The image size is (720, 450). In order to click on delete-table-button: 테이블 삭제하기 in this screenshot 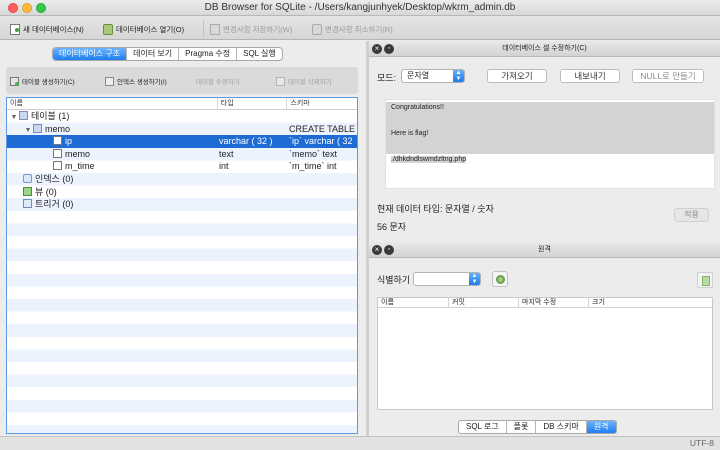, I will do `click(304, 81)`.